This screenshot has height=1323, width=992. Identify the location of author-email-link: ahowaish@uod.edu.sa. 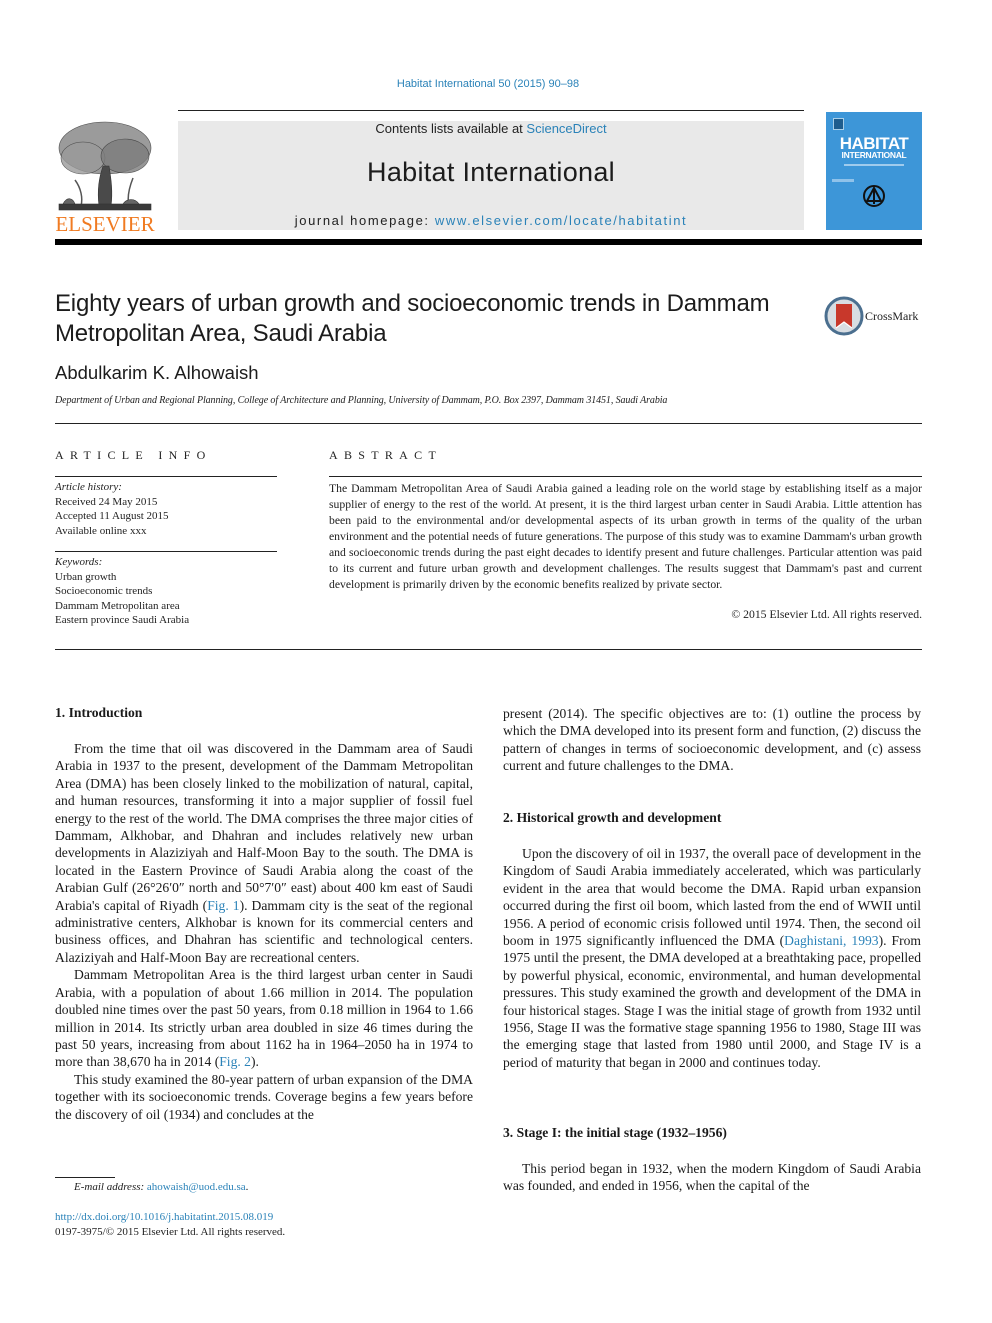
(196, 1187).